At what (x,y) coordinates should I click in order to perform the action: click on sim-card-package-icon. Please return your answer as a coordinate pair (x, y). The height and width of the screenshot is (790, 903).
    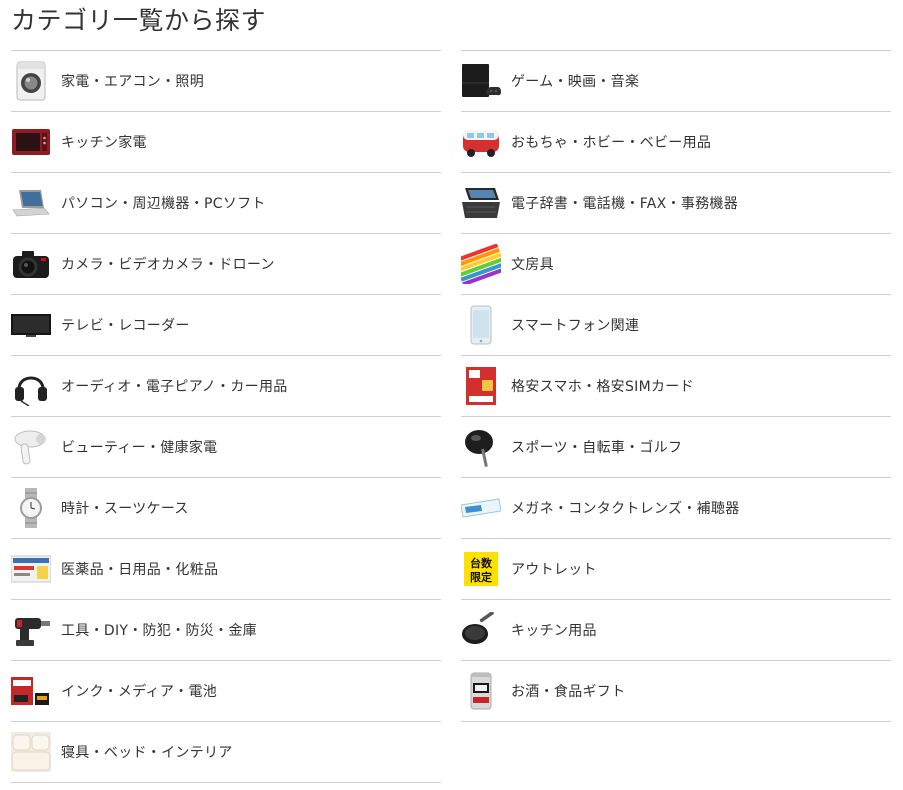
    Looking at the image, I should click on (481, 386).